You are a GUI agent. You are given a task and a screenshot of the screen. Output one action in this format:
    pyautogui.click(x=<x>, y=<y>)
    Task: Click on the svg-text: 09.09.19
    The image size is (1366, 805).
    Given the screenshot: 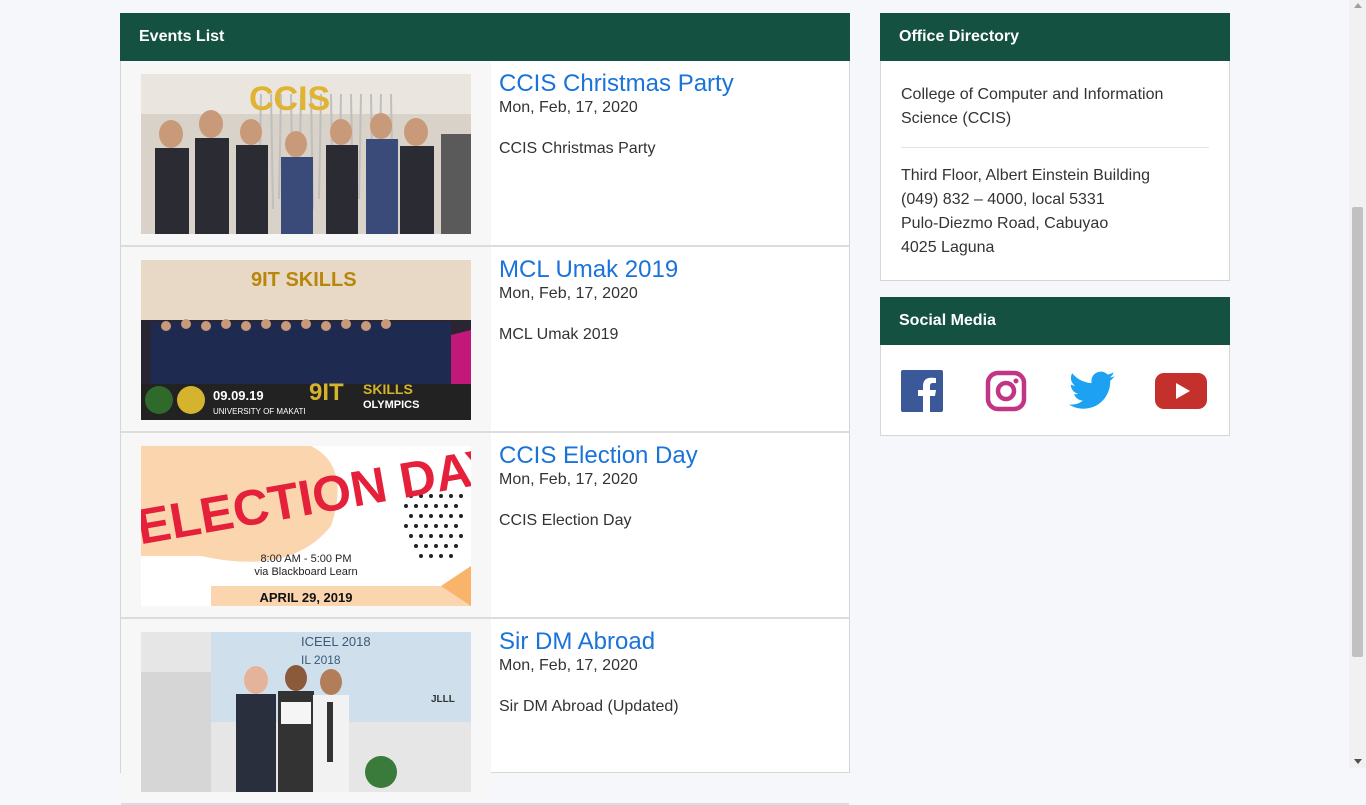 What is the action you would take?
    pyautogui.click(x=238, y=395)
    